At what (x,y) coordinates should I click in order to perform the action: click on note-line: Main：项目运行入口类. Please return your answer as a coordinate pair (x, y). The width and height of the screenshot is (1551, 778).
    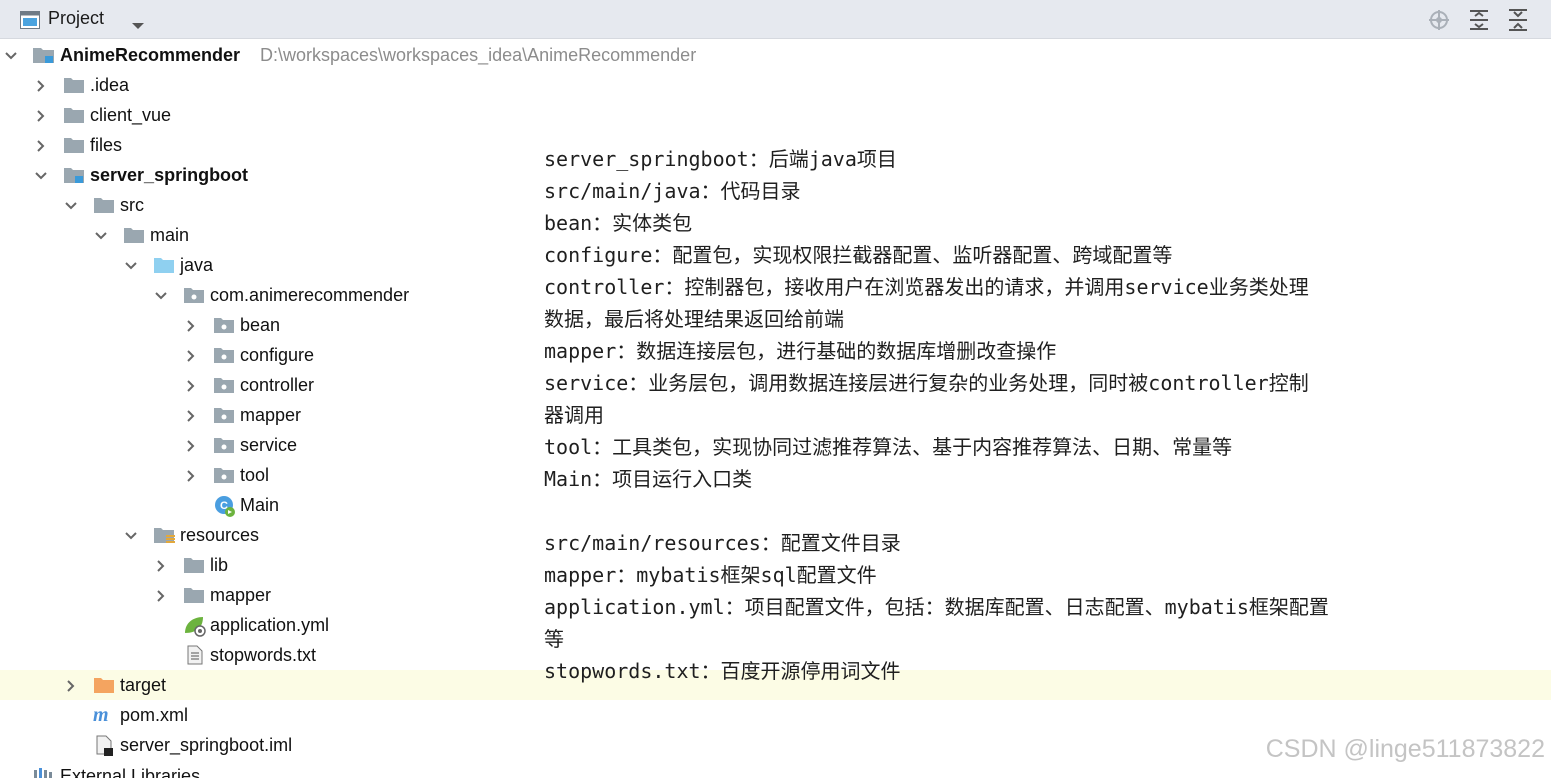
    Looking at the image, I should click on (648, 479).